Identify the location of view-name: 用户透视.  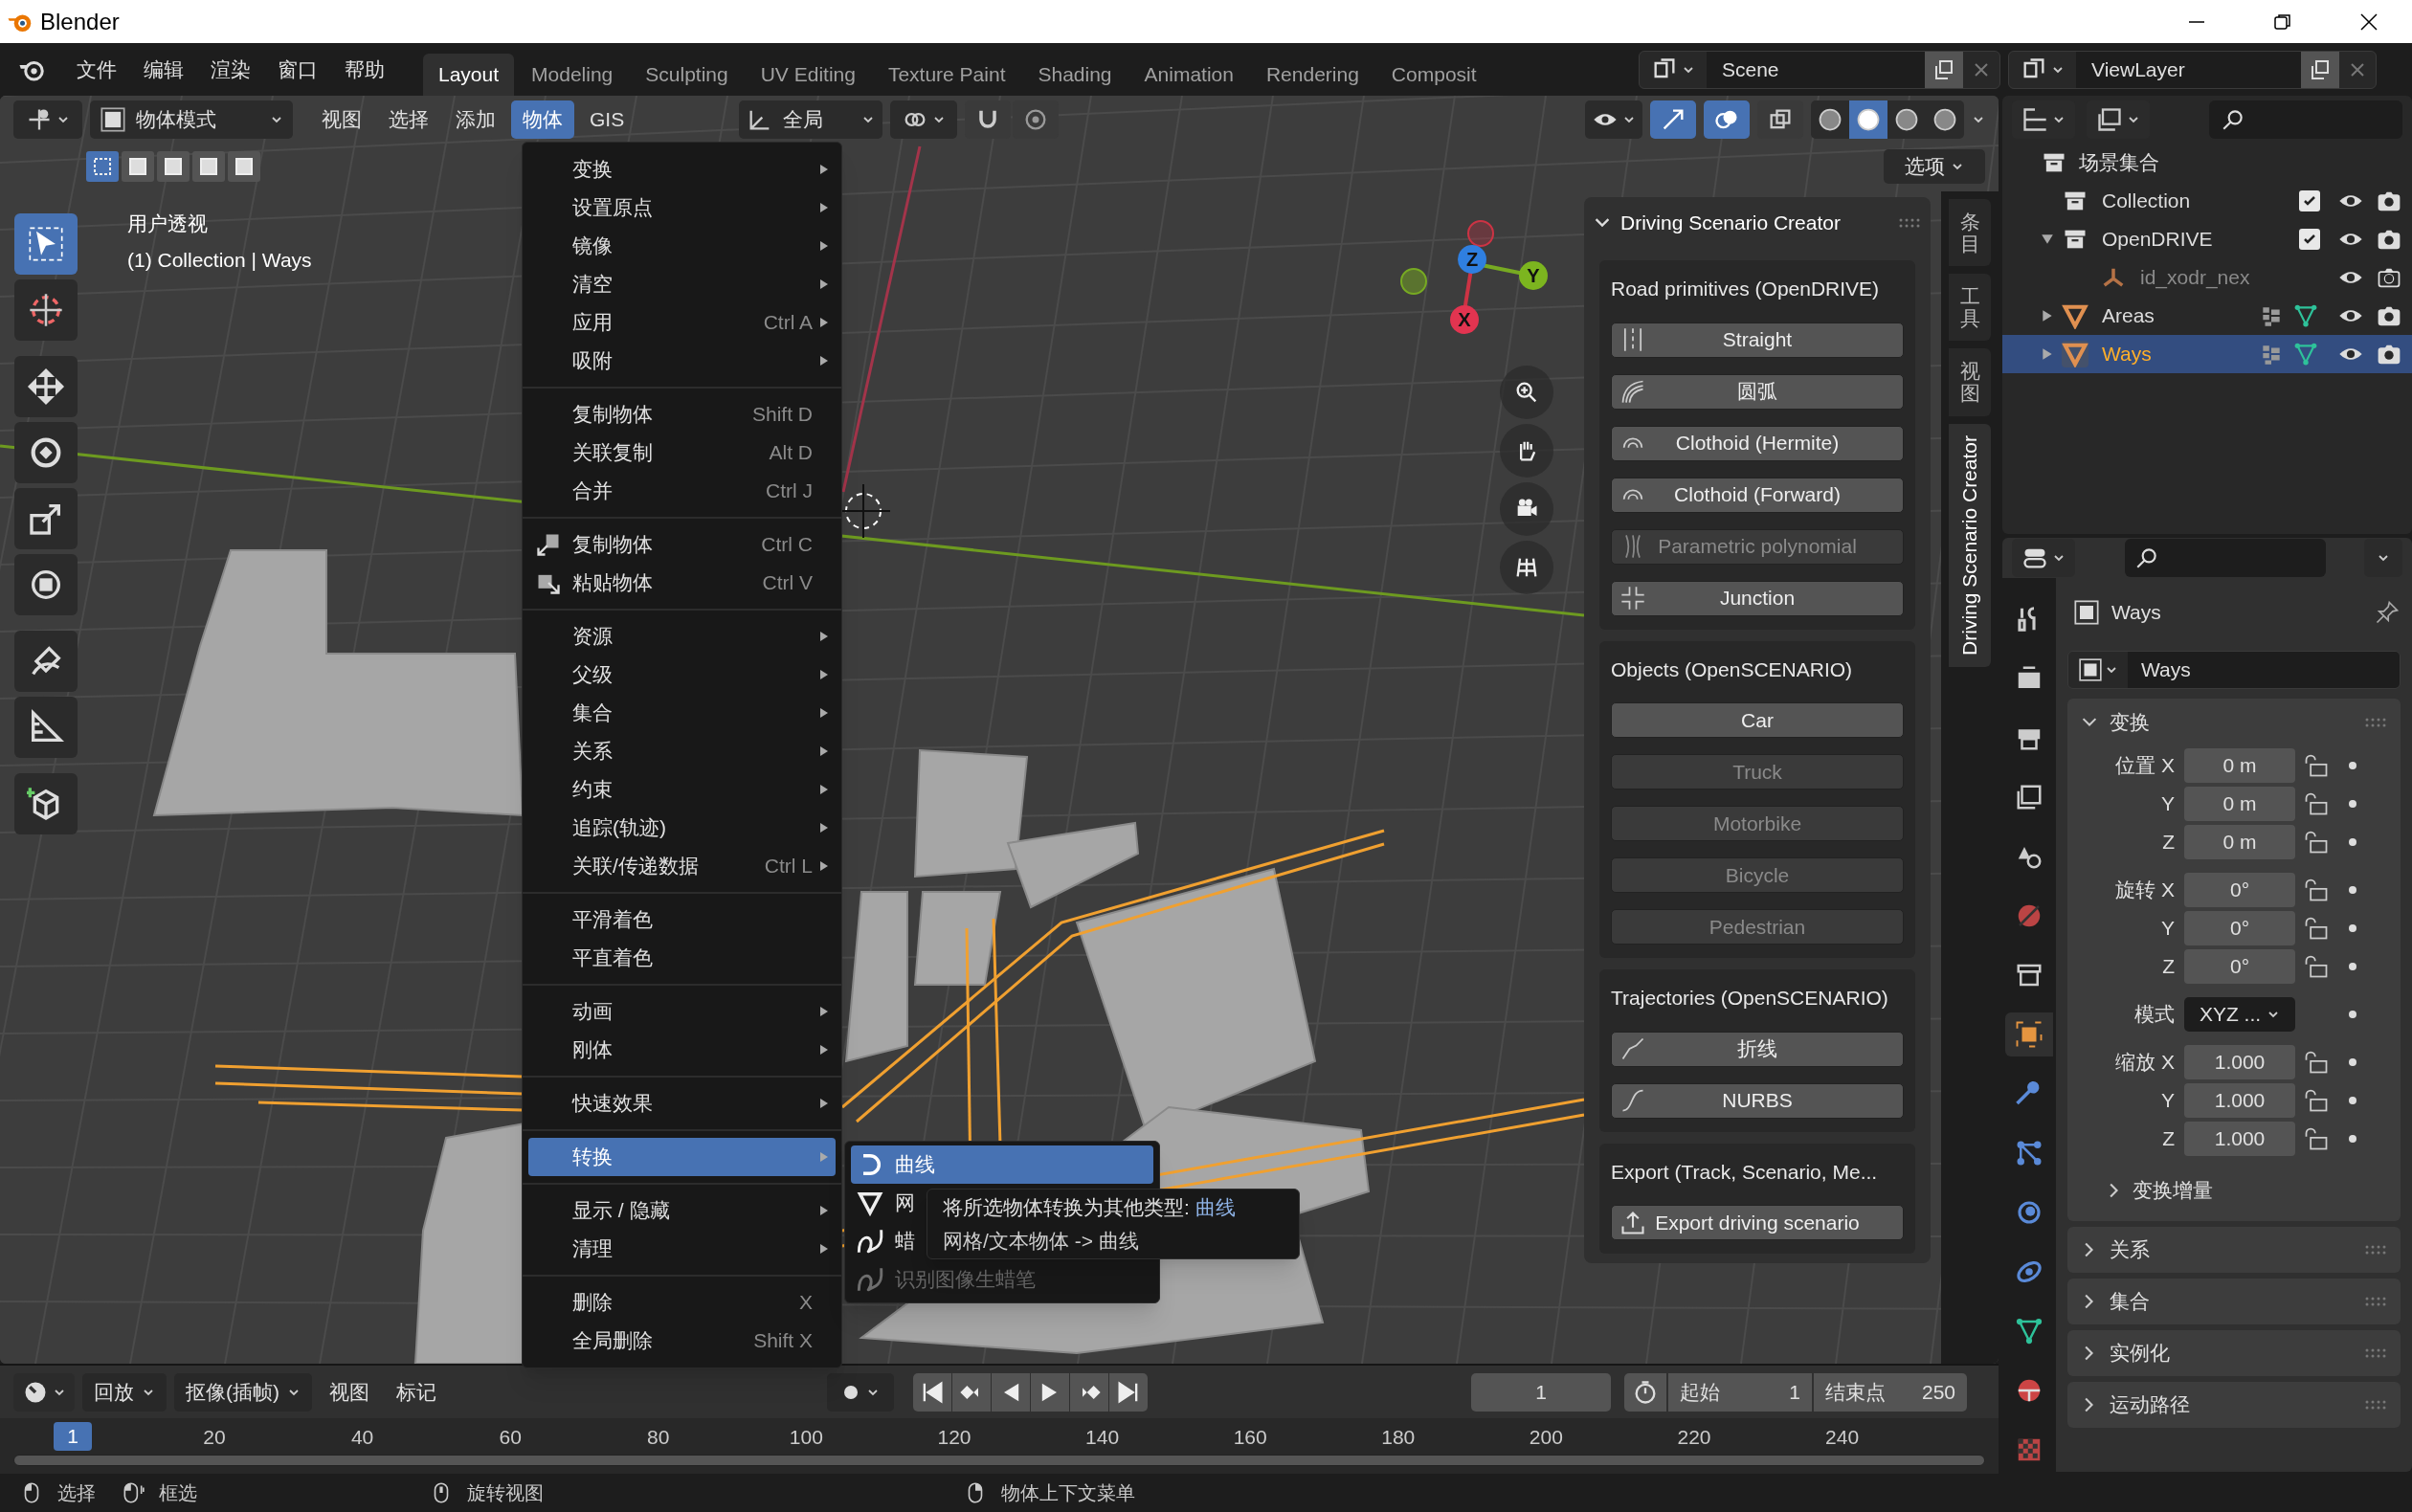
(167, 223).